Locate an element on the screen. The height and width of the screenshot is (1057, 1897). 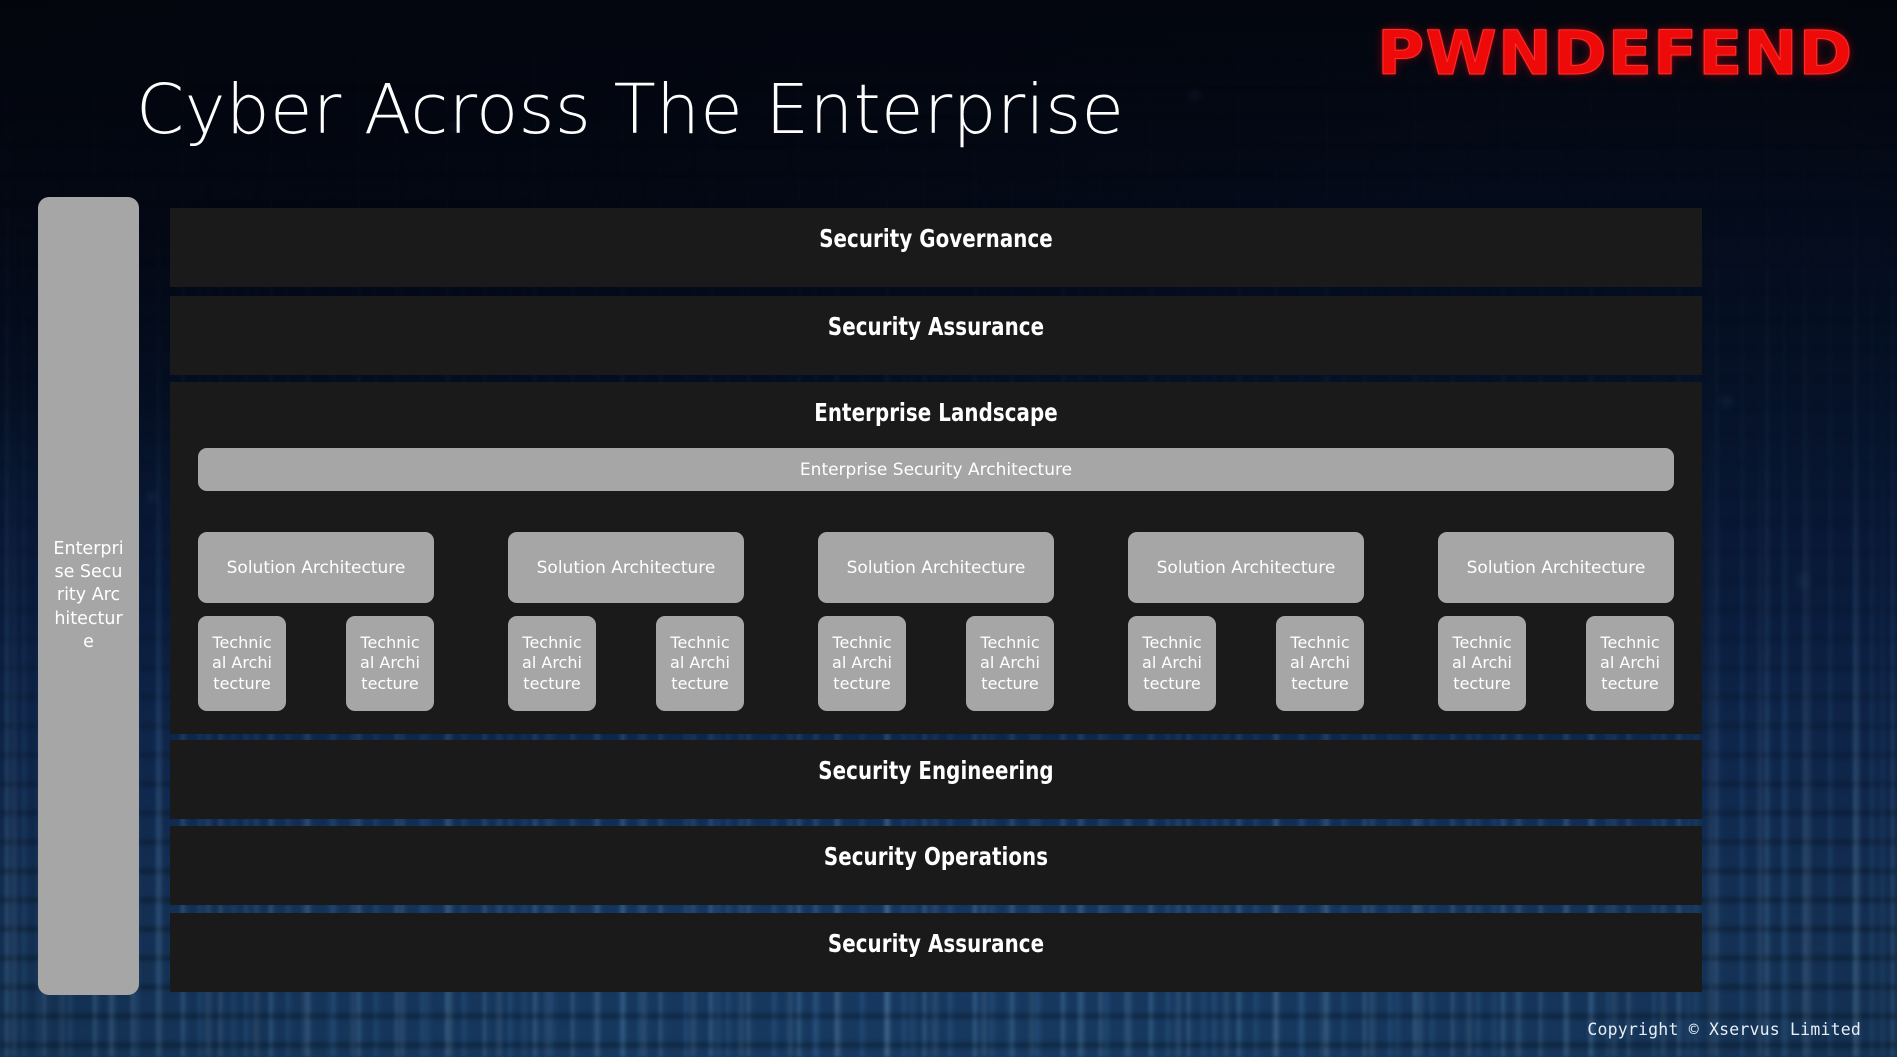
layer-security-assurance-top-title: Security Assurance is located at coordinates (936, 326).